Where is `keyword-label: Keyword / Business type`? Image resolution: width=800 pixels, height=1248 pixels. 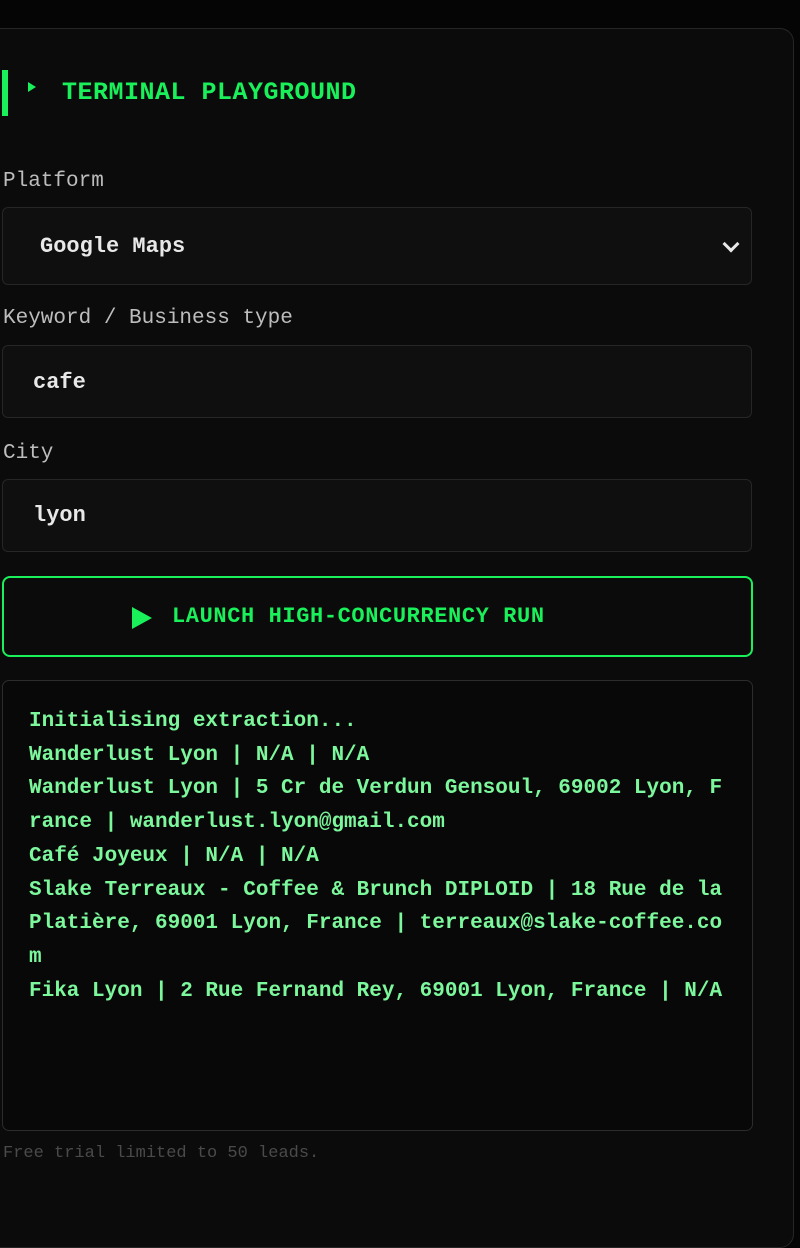
keyword-label: Keyword / Business type is located at coordinates (148, 318).